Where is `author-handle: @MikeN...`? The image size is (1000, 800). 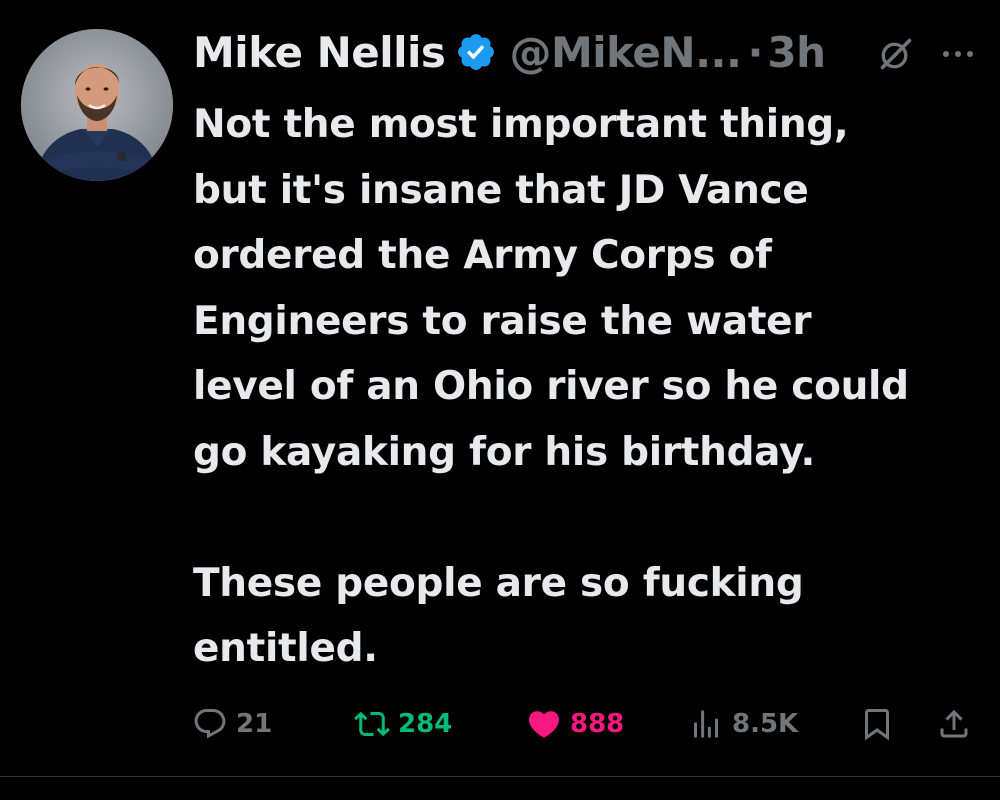 author-handle: @MikeN... is located at coordinates (625, 52).